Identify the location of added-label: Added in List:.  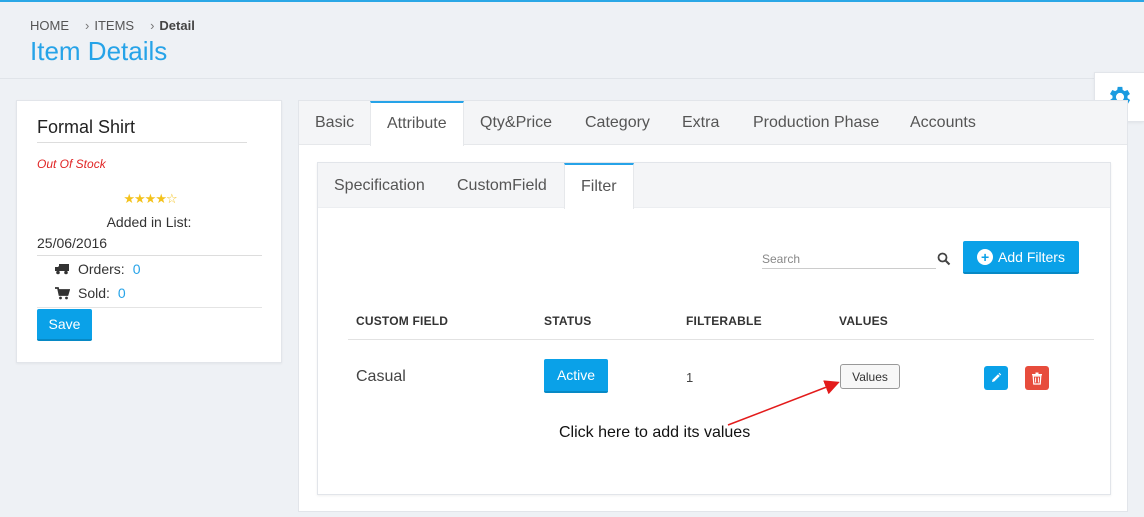
(149, 222).